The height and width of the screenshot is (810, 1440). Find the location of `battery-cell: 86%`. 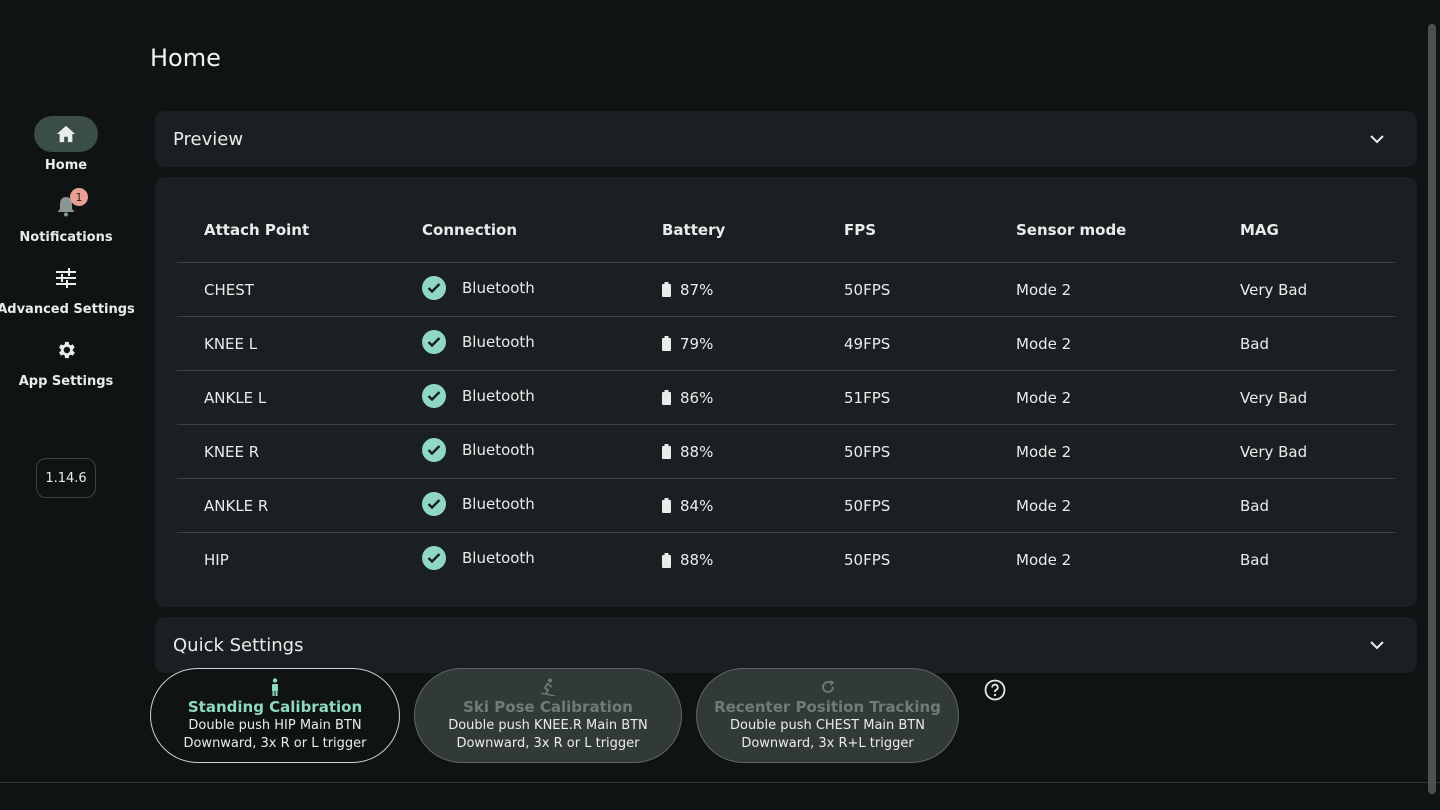

battery-cell: 86% is located at coordinates (687, 397).